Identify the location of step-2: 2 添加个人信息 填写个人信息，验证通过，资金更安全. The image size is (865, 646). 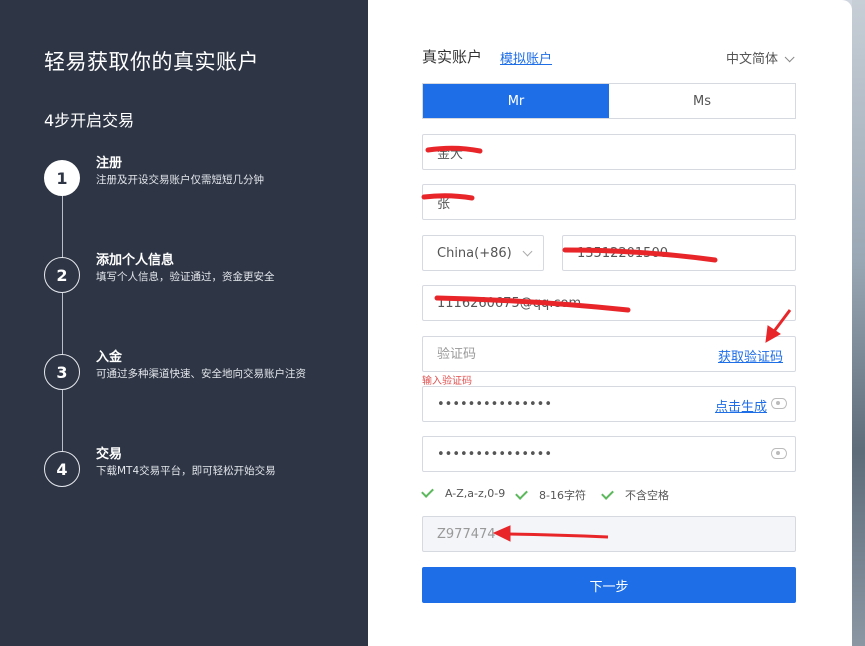
(194, 275).